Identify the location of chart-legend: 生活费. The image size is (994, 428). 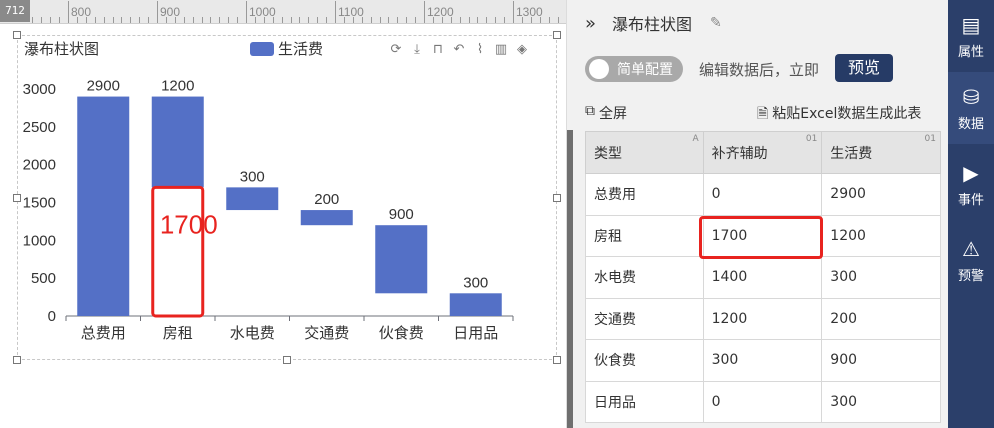
(286, 48).